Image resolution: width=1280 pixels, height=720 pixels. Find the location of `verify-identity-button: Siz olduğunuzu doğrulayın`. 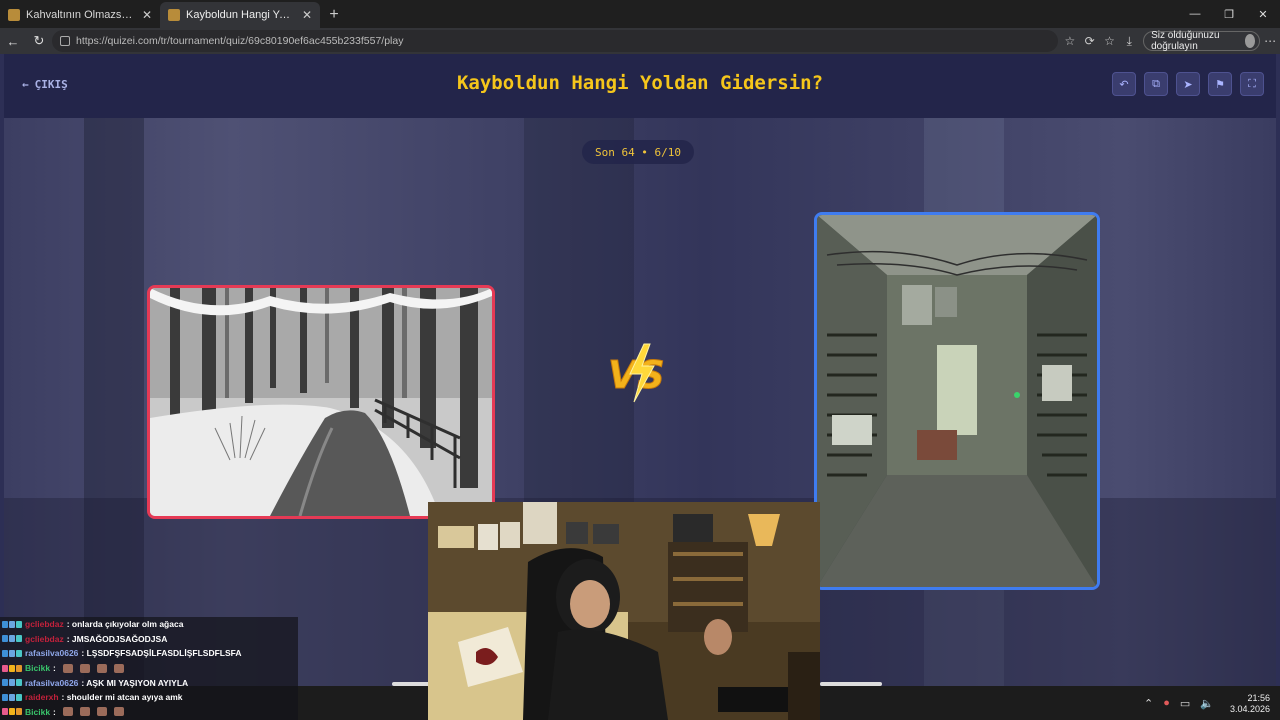

verify-identity-button: Siz olduğunuzu doğrulayın is located at coordinates (1202, 41).